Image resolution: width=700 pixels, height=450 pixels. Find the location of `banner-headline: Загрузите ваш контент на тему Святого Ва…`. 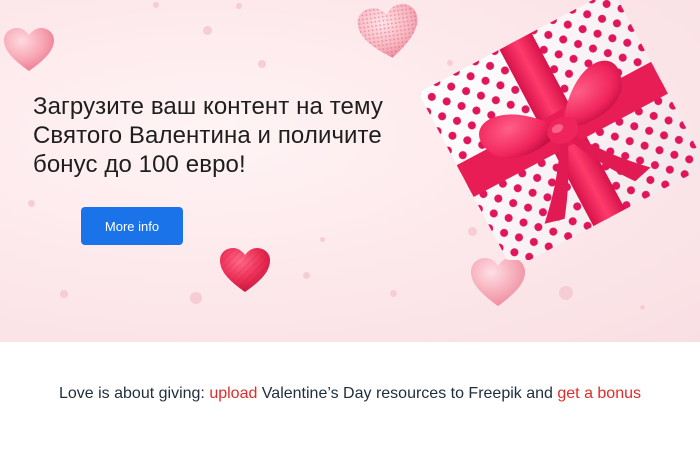

banner-headline: Загрузите ваш контент на тему Святого Ва… is located at coordinates (208, 135).